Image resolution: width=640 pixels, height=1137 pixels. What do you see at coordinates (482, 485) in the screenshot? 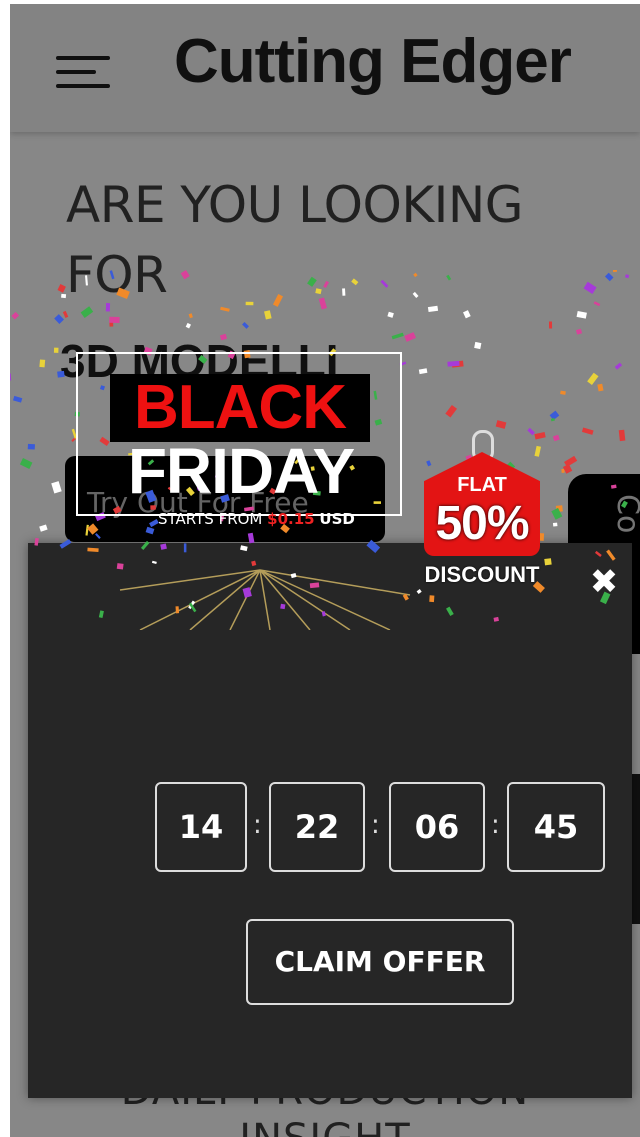
I see `tag-flat-text: FLAT` at bounding box center [482, 485].